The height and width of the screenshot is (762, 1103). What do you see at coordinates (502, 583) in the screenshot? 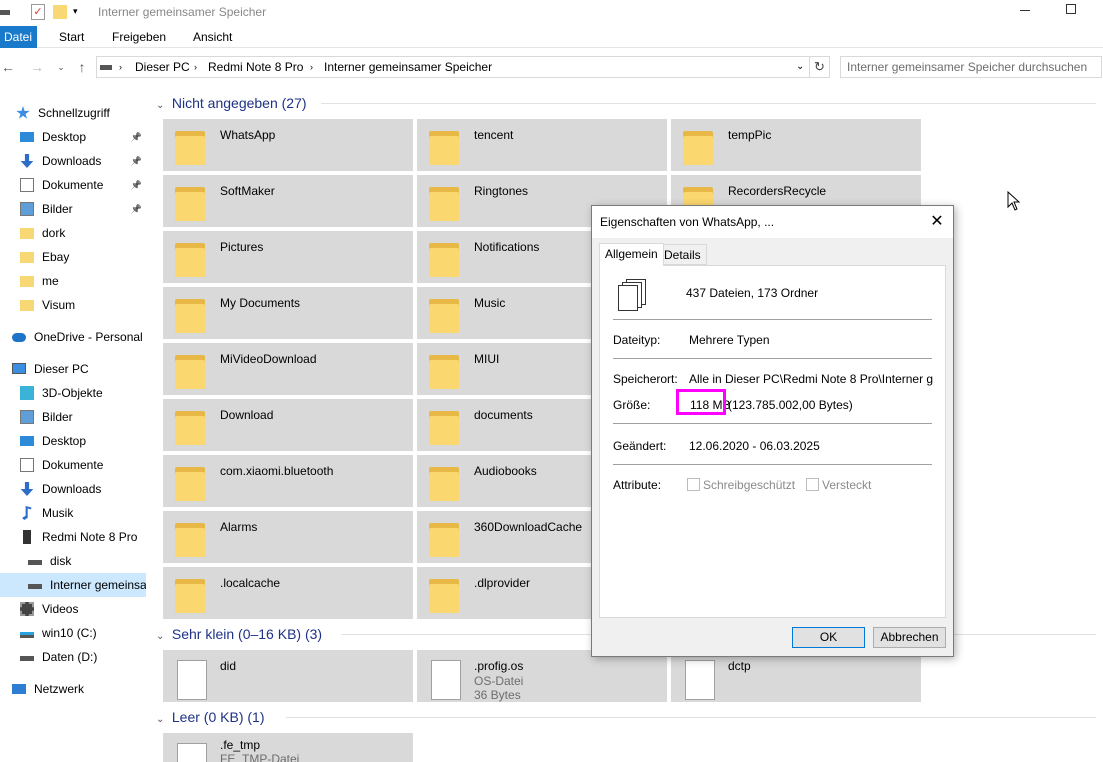
I see `folder-name: .dlprovider` at bounding box center [502, 583].